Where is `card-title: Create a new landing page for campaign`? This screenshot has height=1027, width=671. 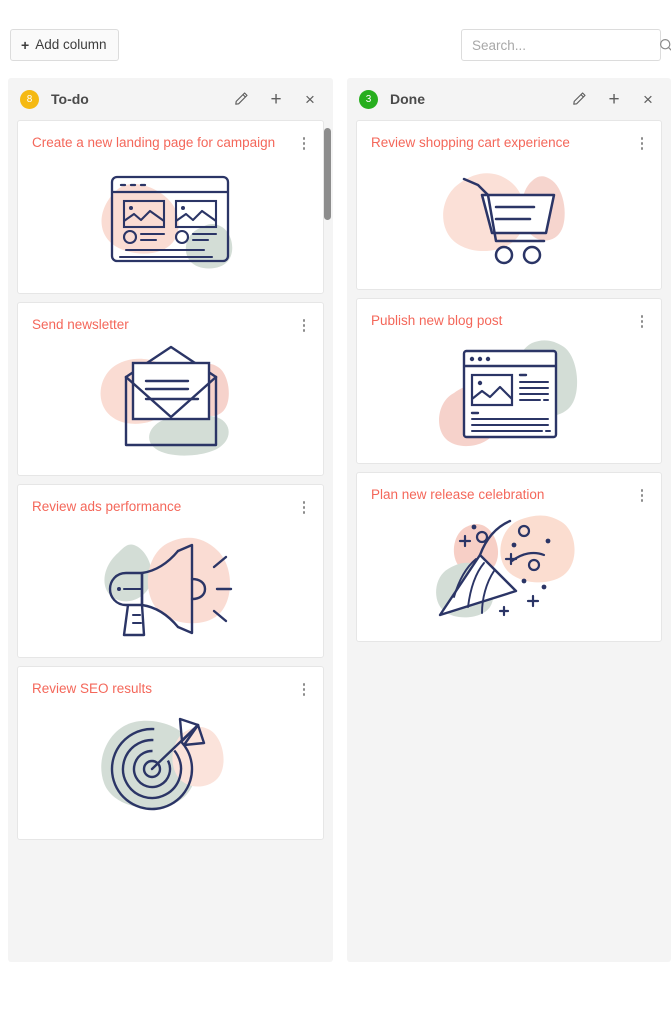
card-title: Create a new landing page for campaign is located at coordinates (154, 142).